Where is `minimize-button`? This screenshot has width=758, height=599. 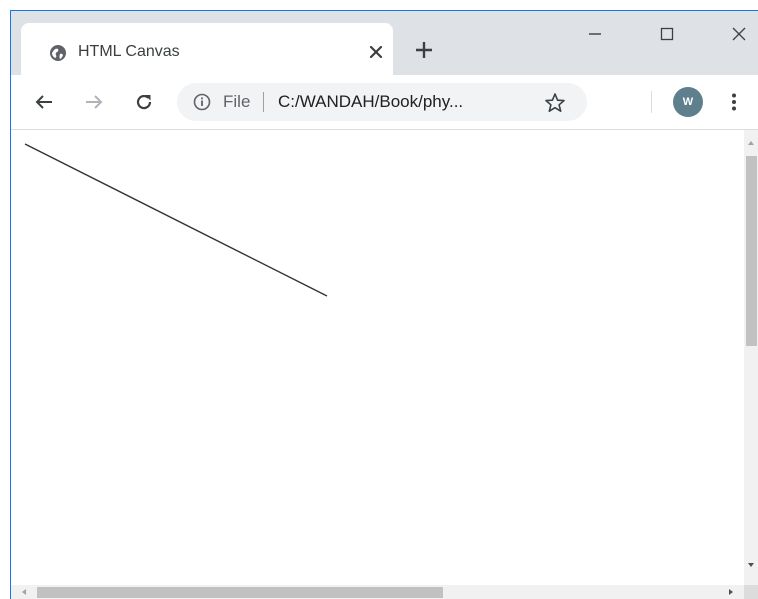 minimize-button is located at coordinates (595, 34).